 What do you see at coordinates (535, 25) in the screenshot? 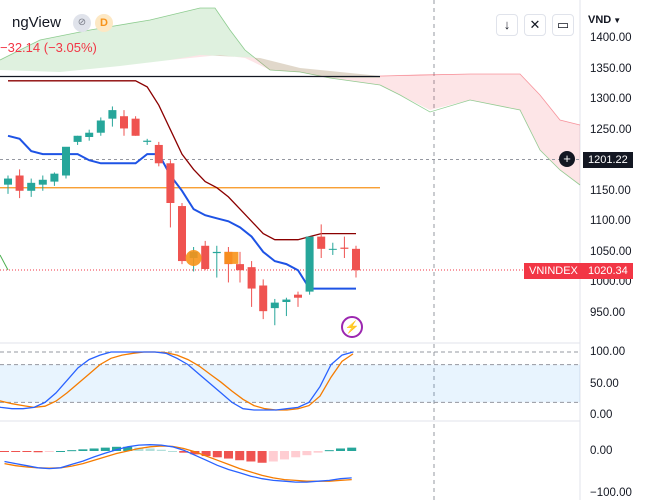
I see `expand-icon: ✕` at bounding box center [535, 25].